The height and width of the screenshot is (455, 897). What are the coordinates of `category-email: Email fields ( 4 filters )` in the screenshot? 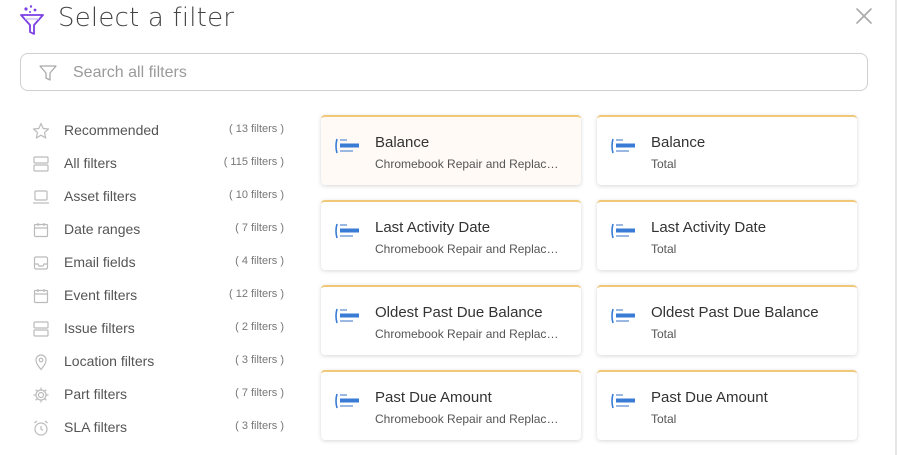 It's located at (159, 262).